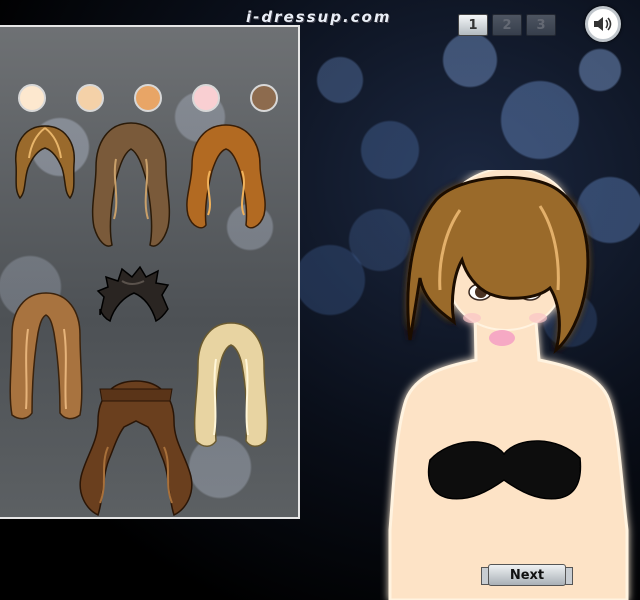  I want to click on site-logo: i-dressup.com, so click(319, 17).